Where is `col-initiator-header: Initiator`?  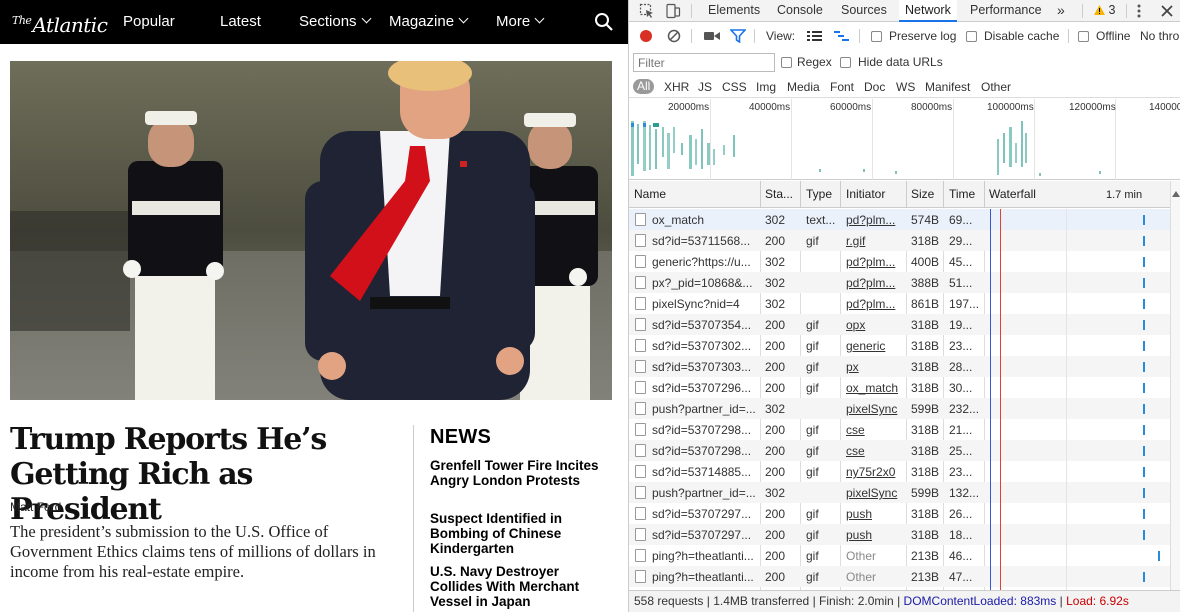
col-initiator-header: Initiator is located at coordinates (865, 194).